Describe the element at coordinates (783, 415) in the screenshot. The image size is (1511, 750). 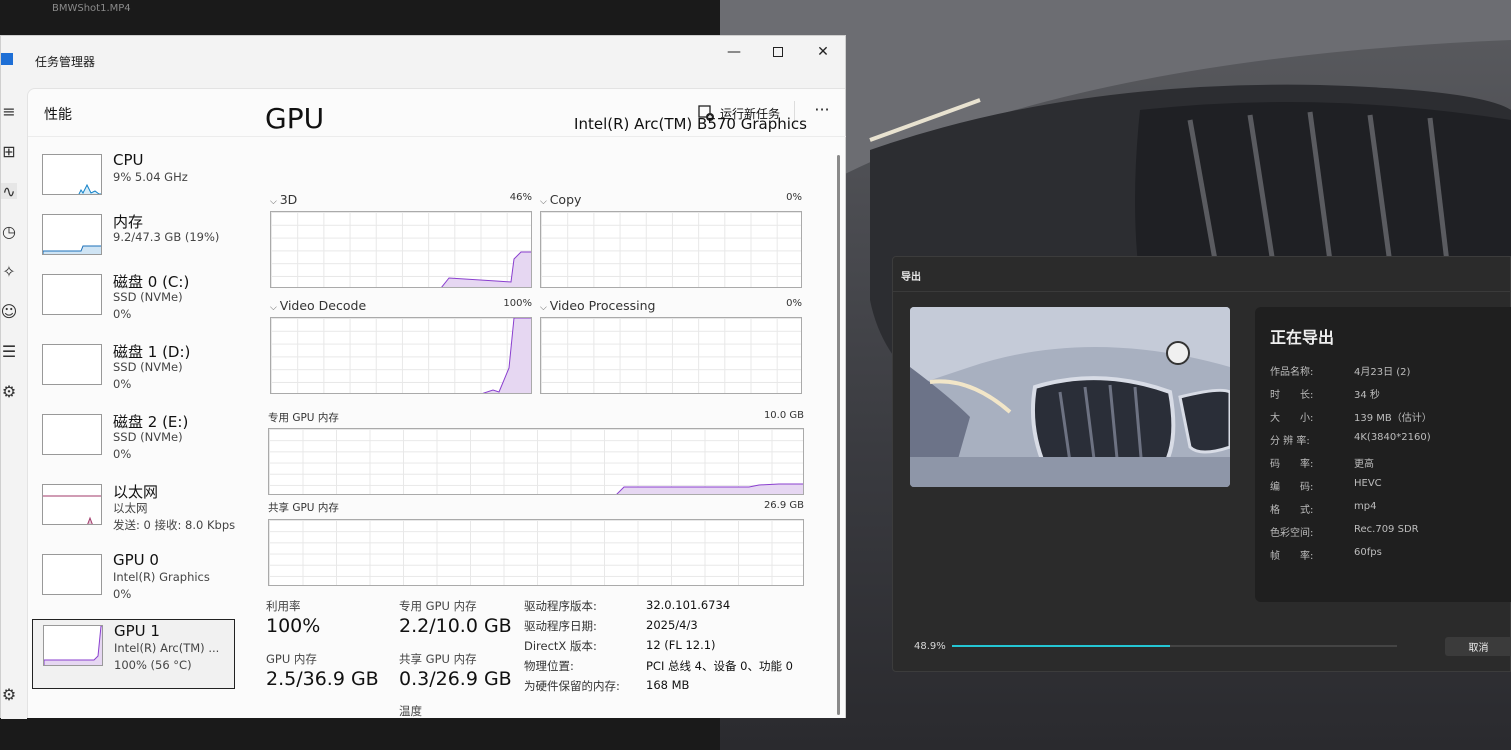
I see `dedicated-memory-max: 10.0 GB` at that location.